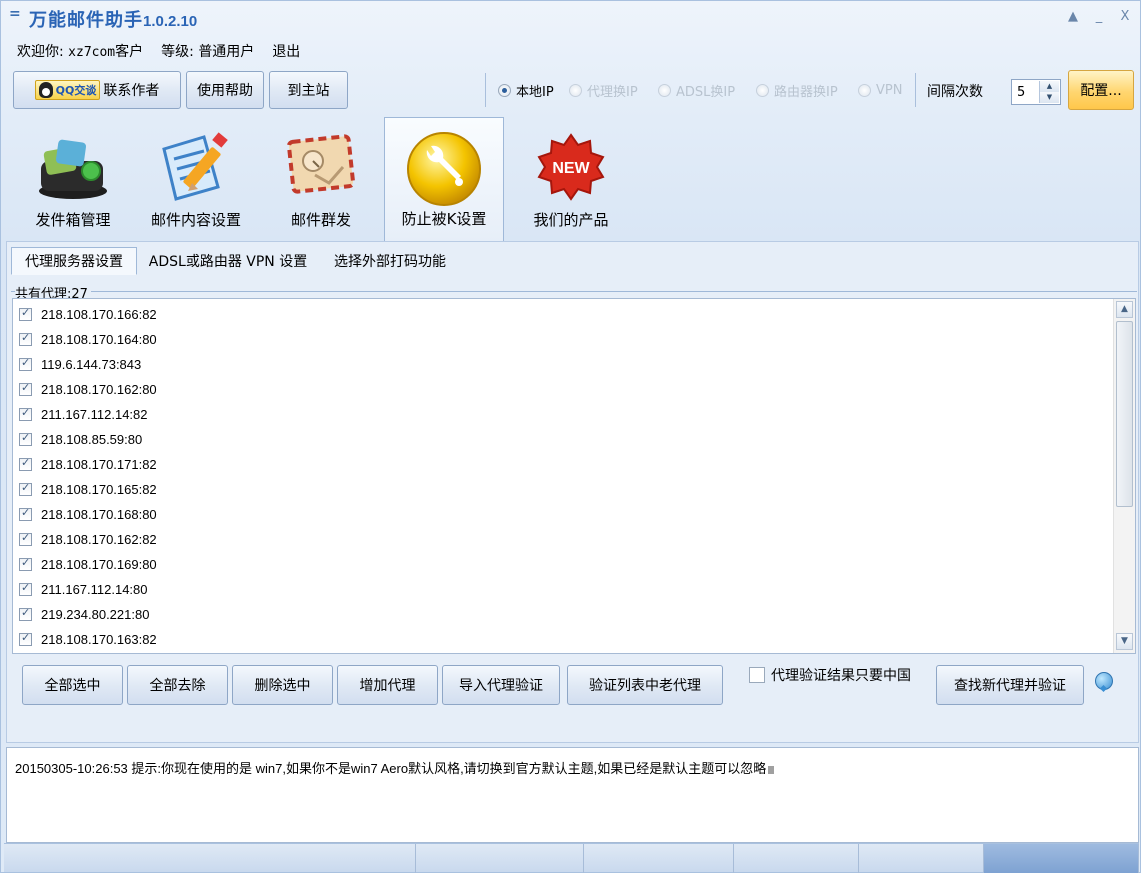  Describe the element at coordinates (72, 685) in the screenshot. I see `select-all-button: 全部选中` at that location.